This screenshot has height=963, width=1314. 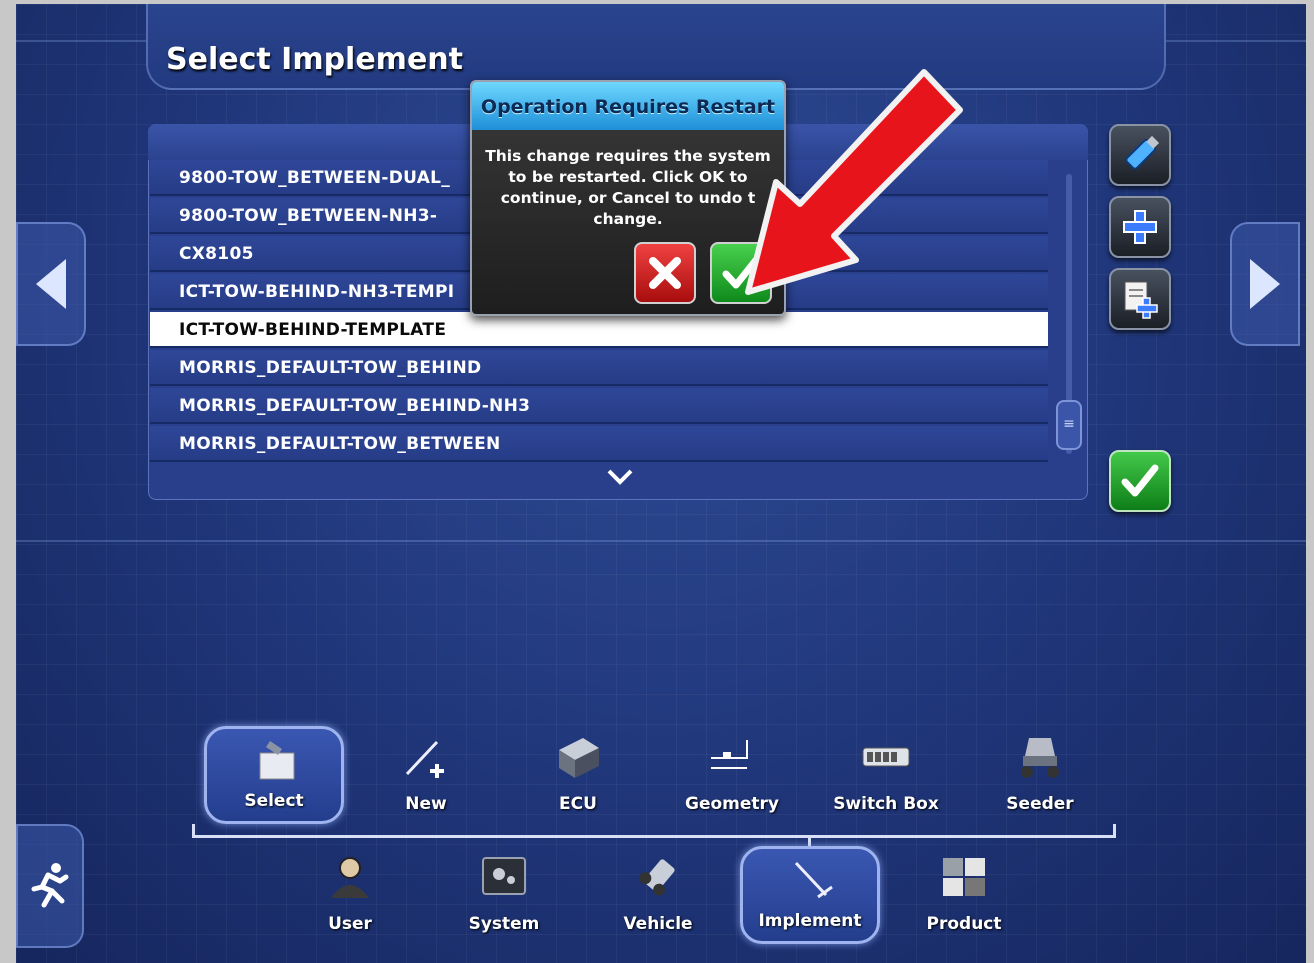 What do you see at coordinates (504, 924) in the screenshot?
I see `nav-system-label: System` at bounding box center [504, 924].